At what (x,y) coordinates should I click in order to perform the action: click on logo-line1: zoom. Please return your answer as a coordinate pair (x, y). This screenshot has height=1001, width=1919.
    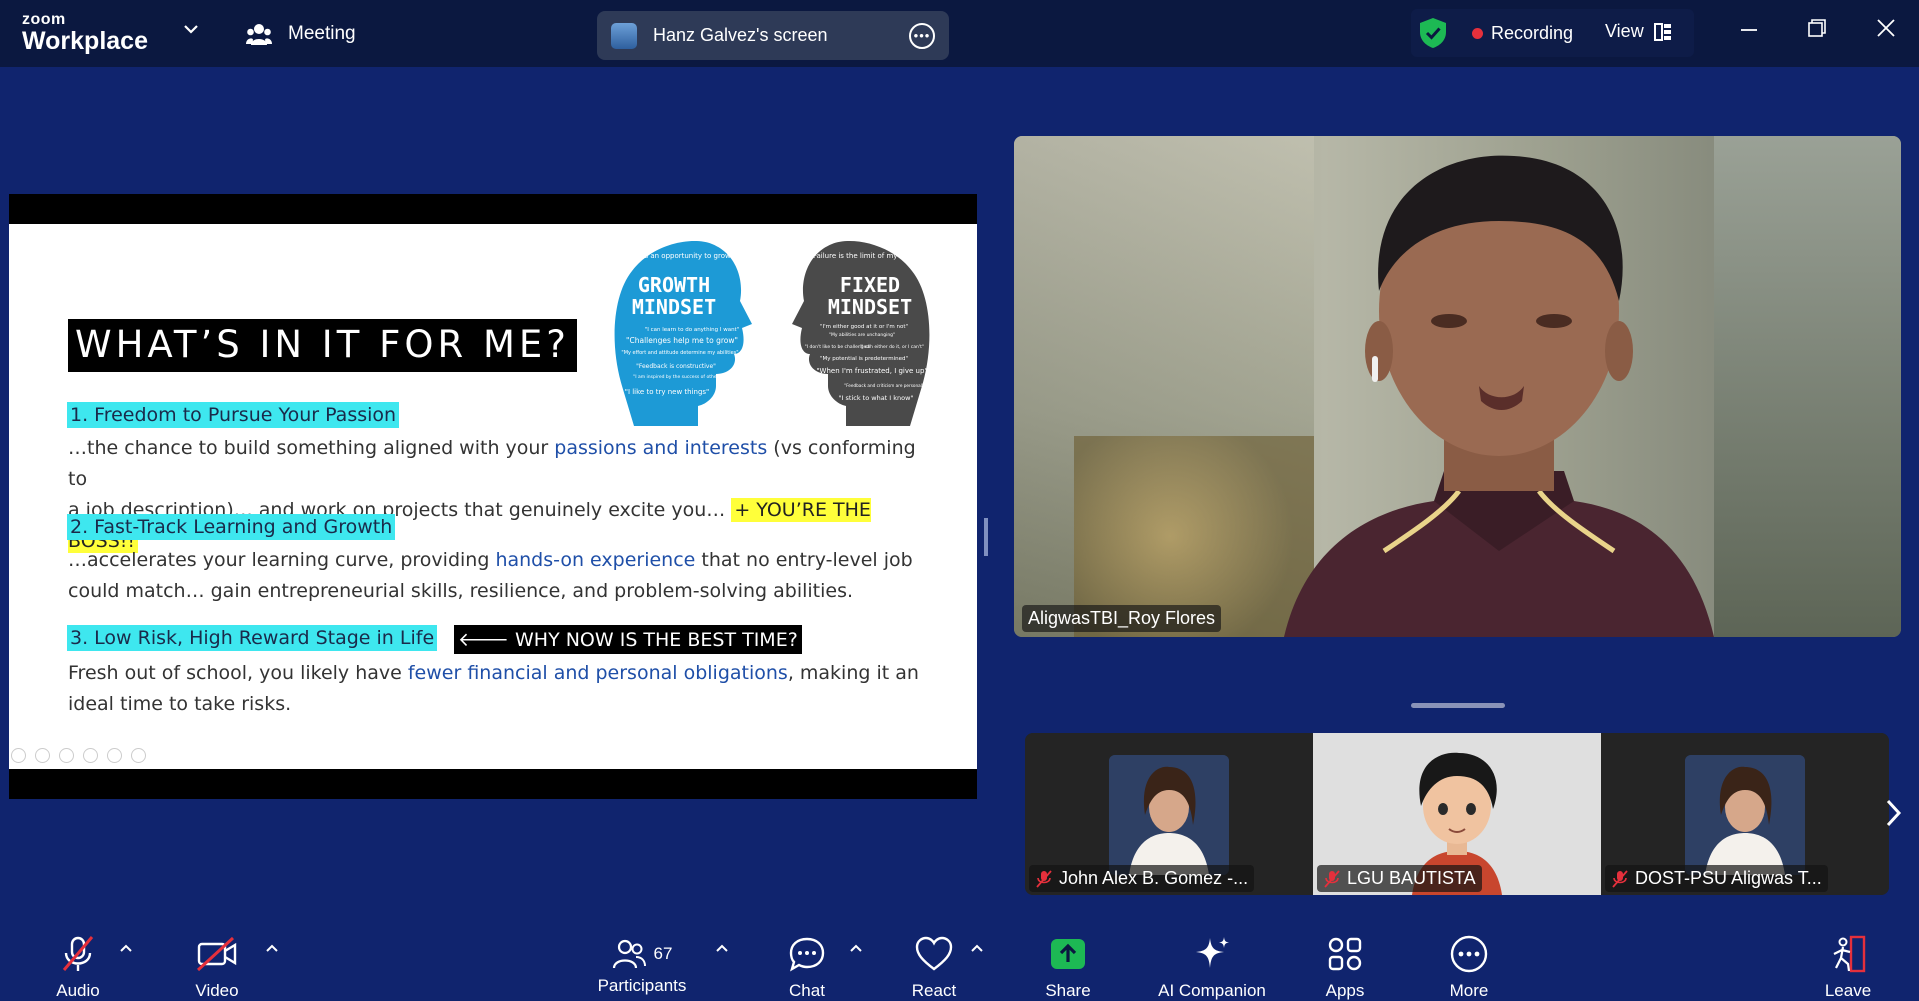
    Looking at the image, I should click on (44, 19).